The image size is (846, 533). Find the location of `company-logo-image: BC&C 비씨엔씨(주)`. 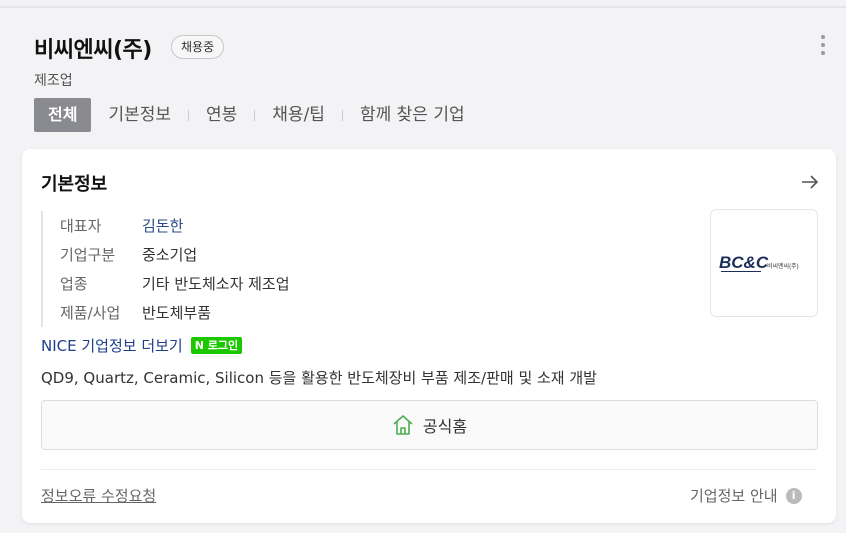

company-logo-image: BC&C 비씨엔씨(주) is located at coordinates (759, 262).